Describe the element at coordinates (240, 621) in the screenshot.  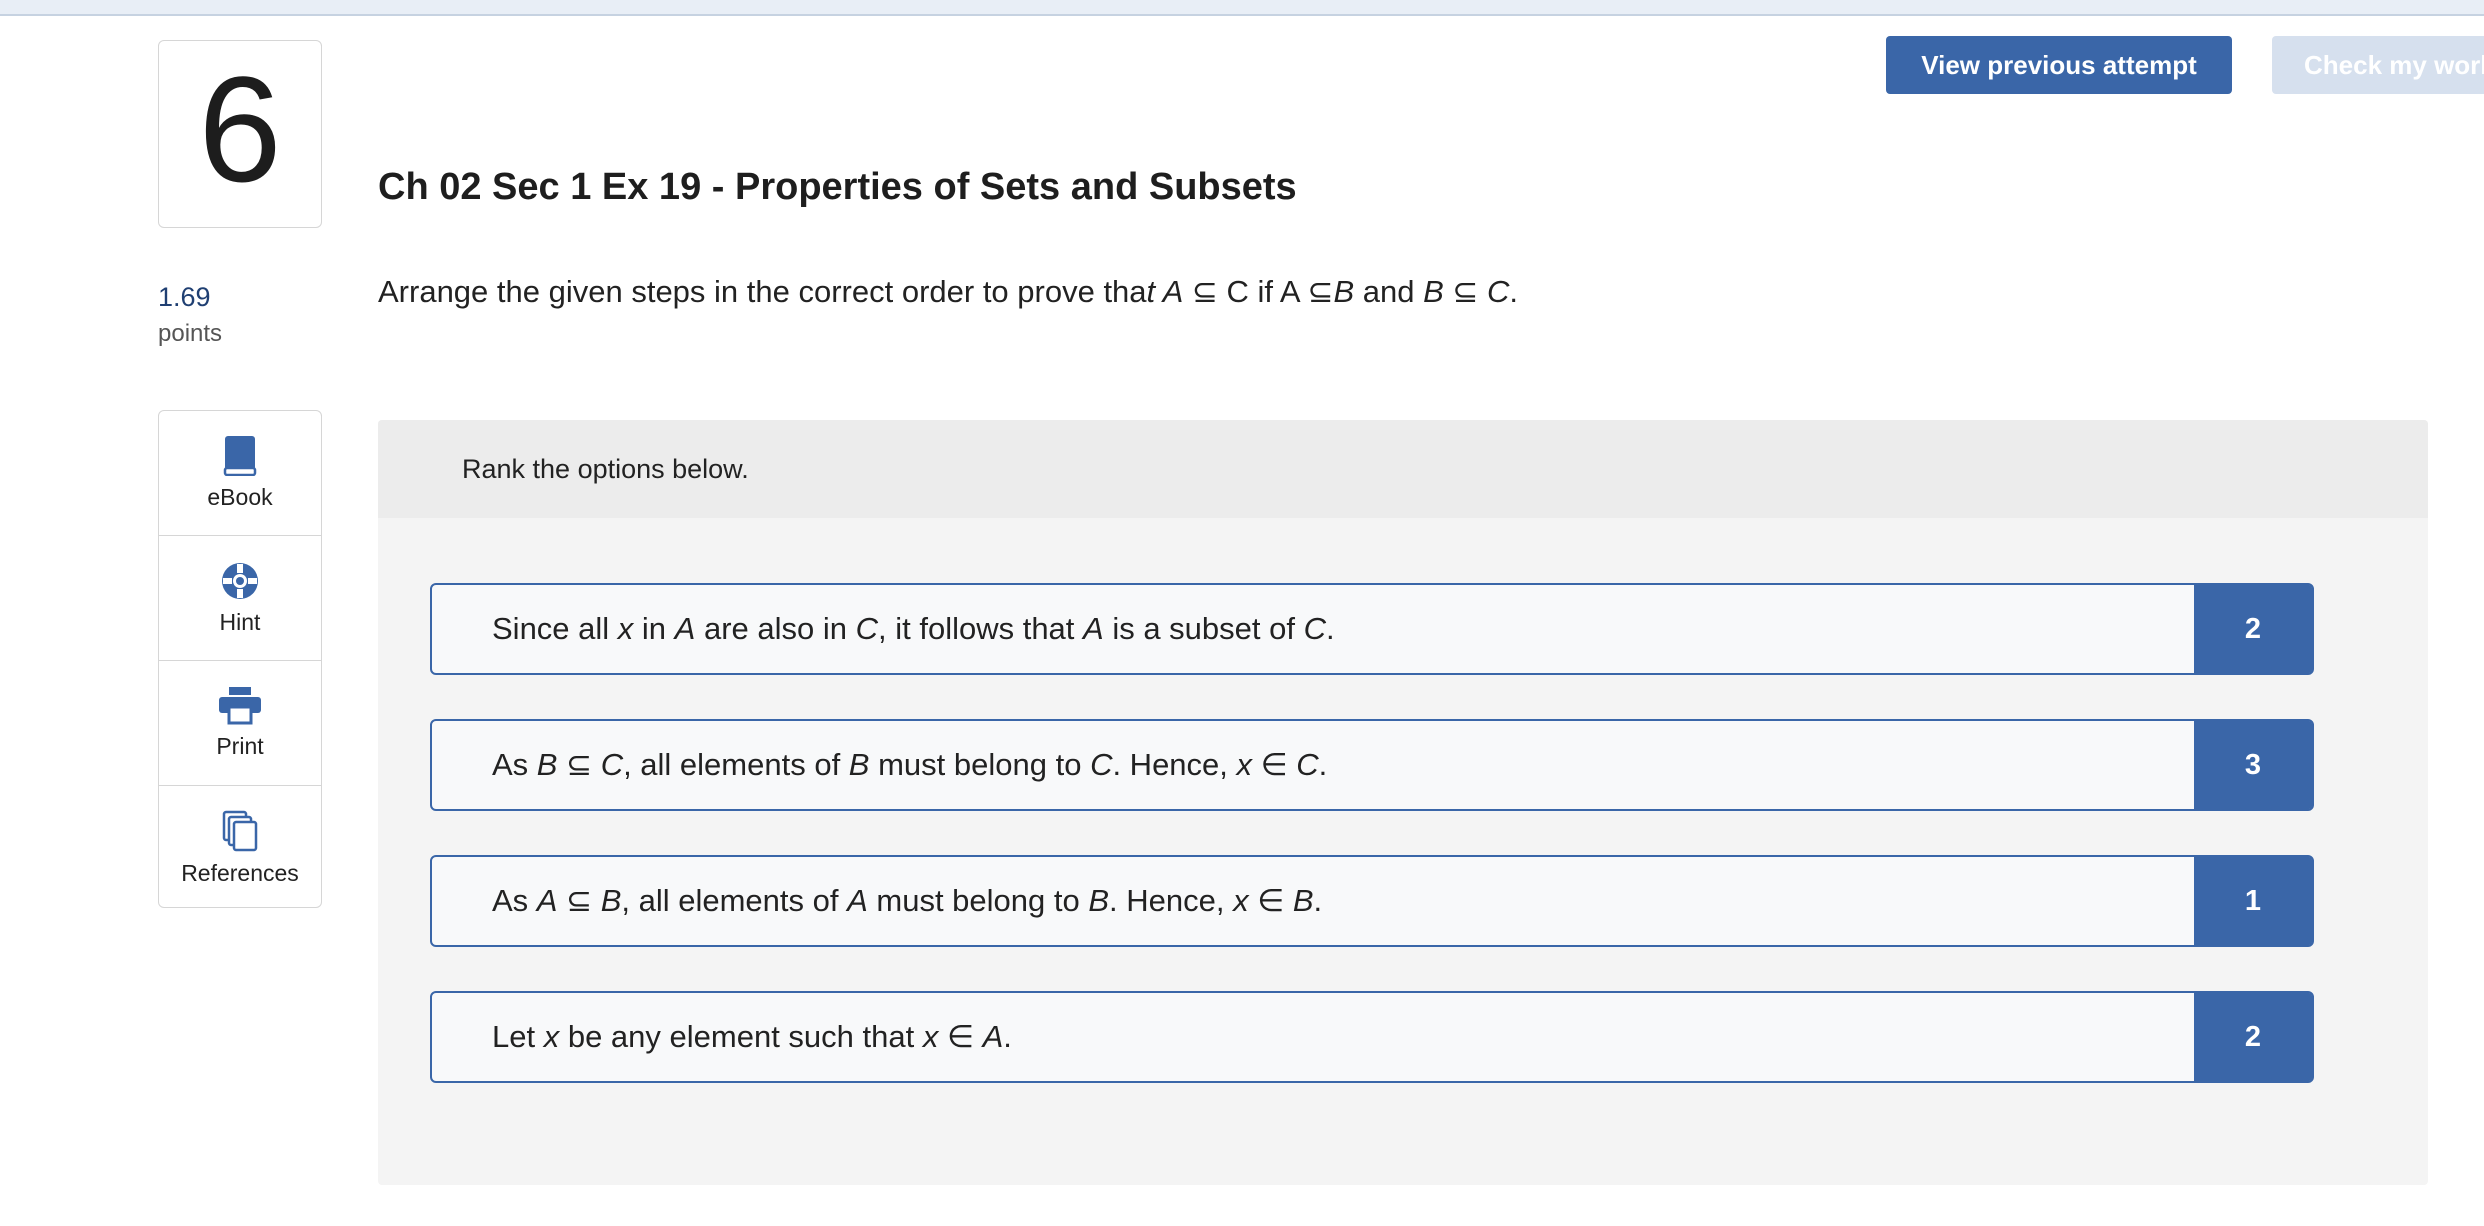
I see `hint-label: Hint` at that location.